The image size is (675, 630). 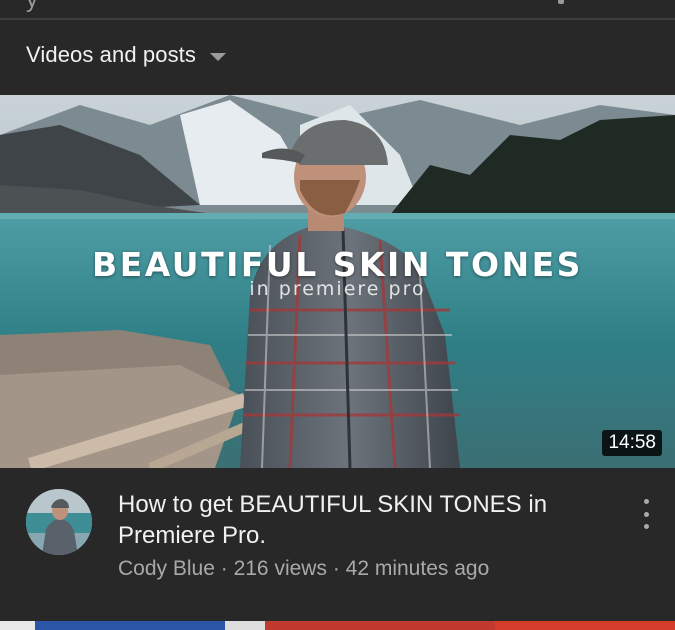 I want to click on channel-name: Cody Blue, so click(x=166, y=568).